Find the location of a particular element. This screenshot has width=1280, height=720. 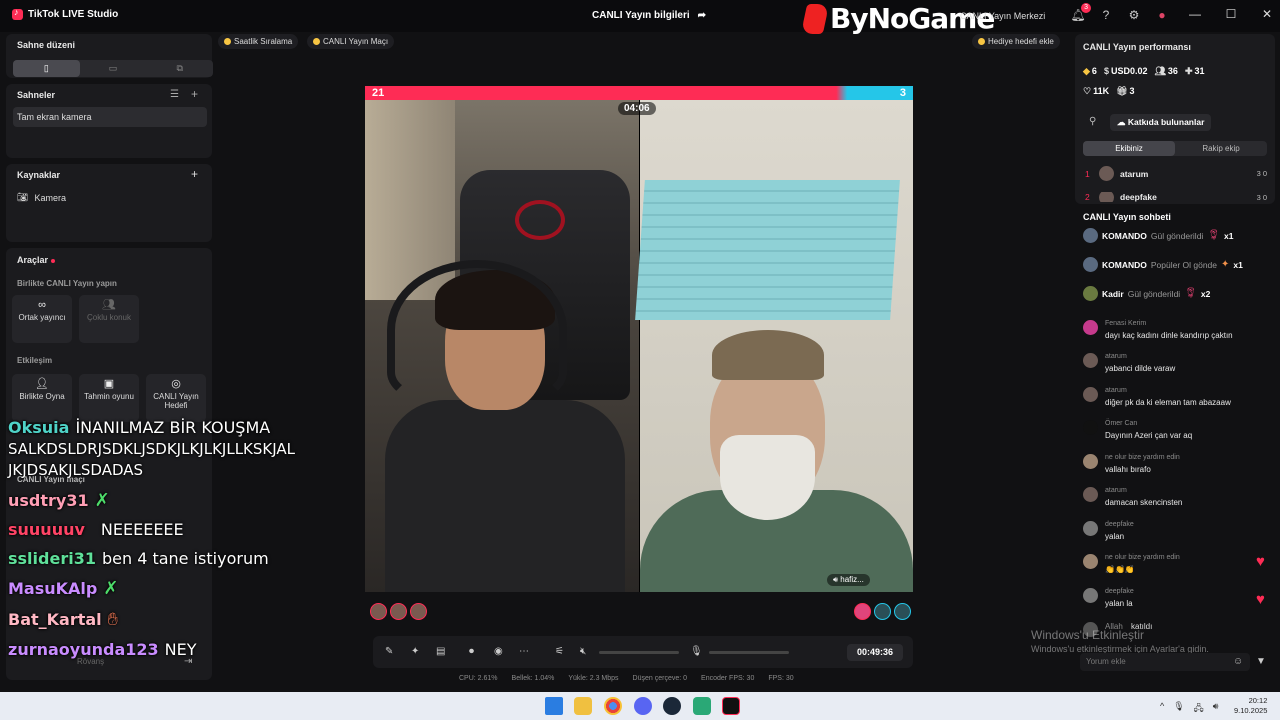

list-icon: ☰ is located at coordinates (174, 94).